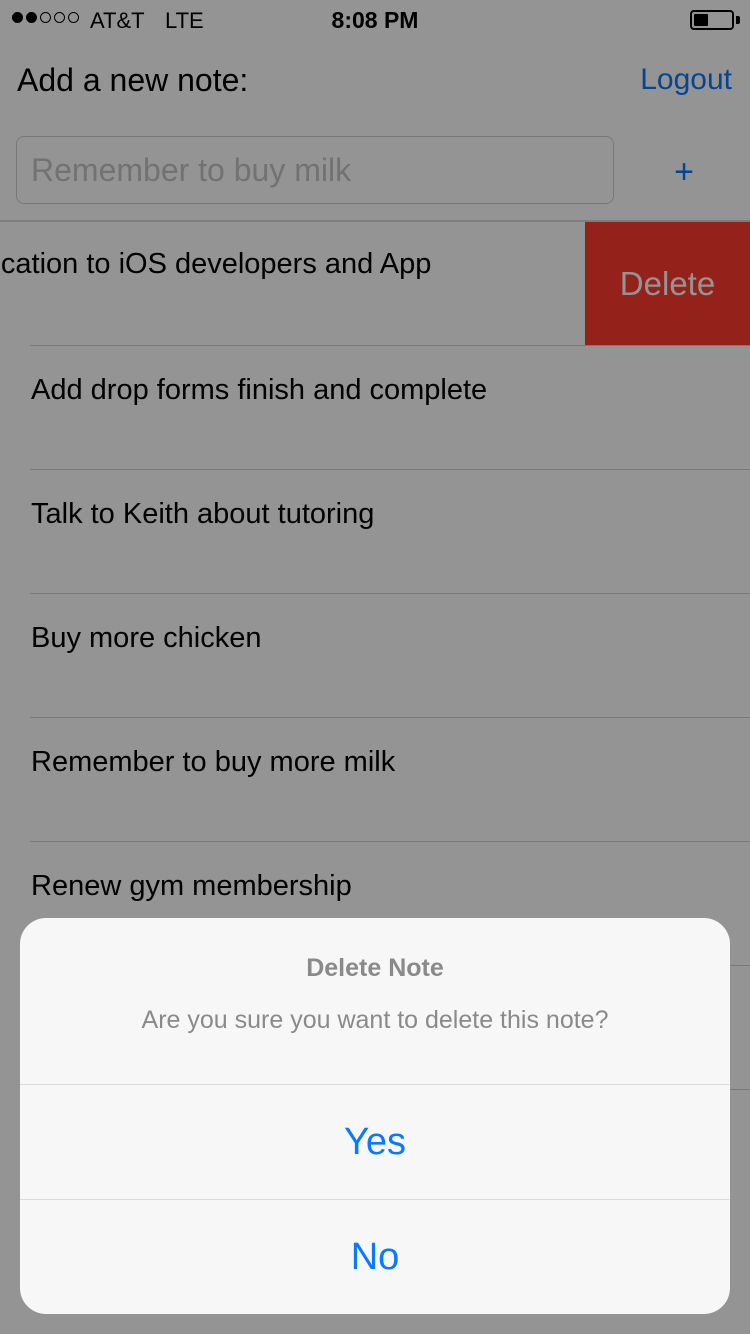 Image resolution: width=750 pixels, height=1334 pixels. Describe the element at coordinates (375, 1257) in the screenshot. I see `no-button: No` at that location.